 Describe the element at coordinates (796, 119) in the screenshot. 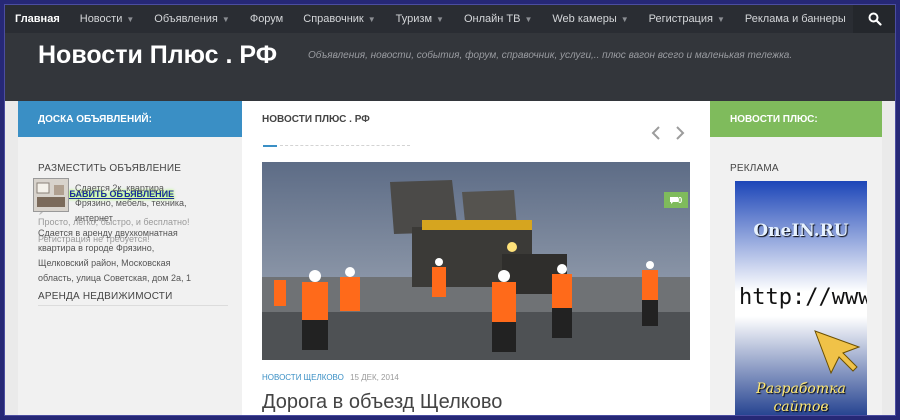

I see `right-column-heading: НОВОСТИ ПЛЮС:` at that location.